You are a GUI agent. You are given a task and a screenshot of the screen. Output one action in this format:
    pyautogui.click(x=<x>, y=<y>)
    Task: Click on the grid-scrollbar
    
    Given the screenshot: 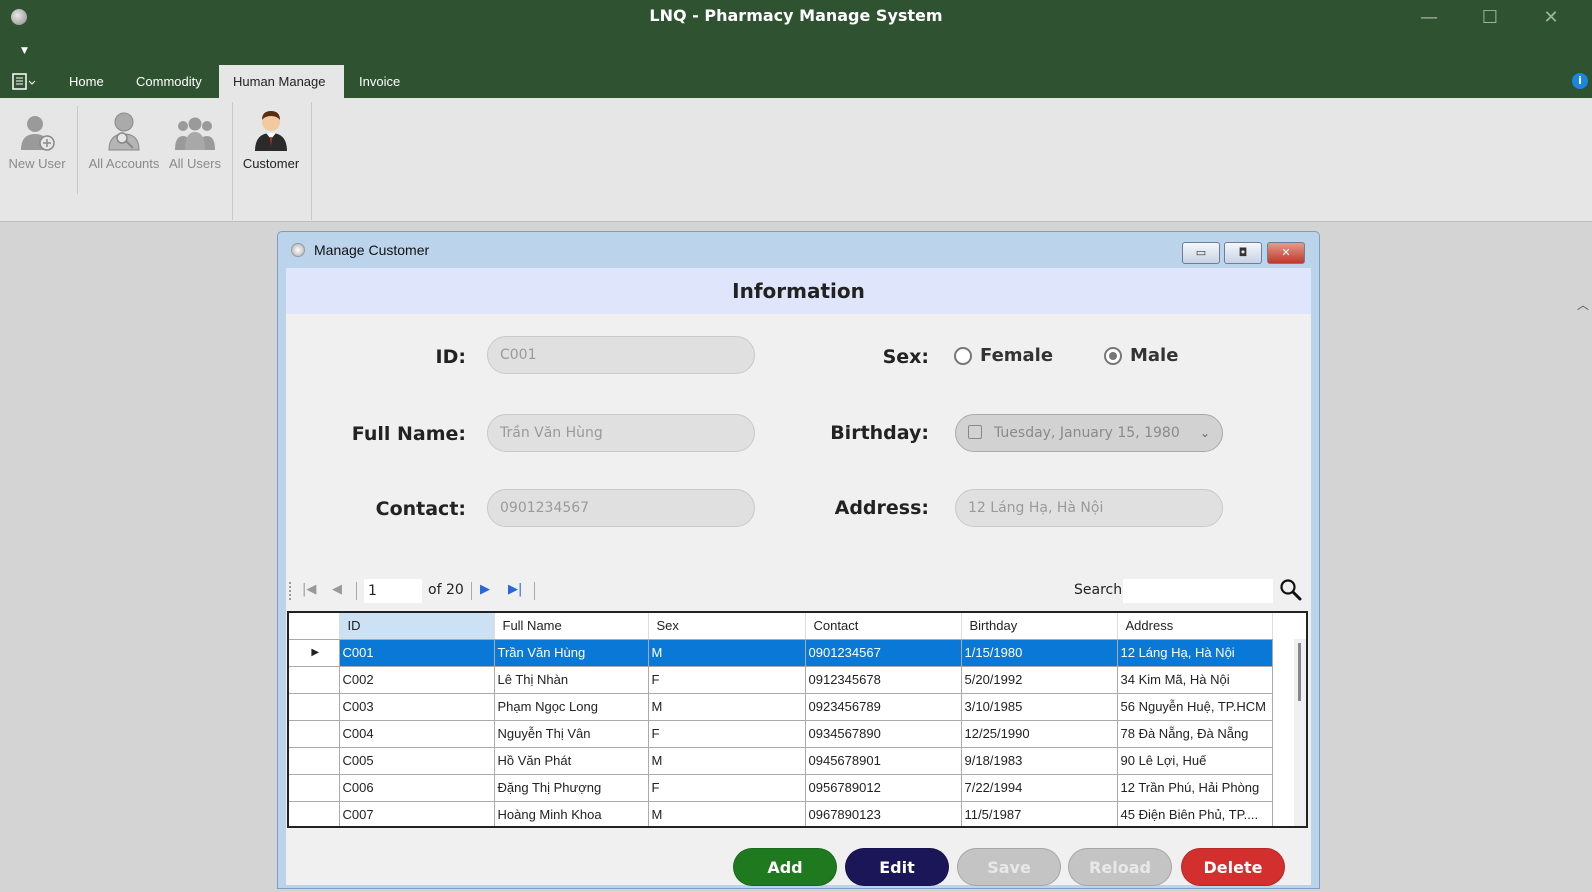 What is the action you would take?
    pyautogui.click(x=1300, y=732)
    